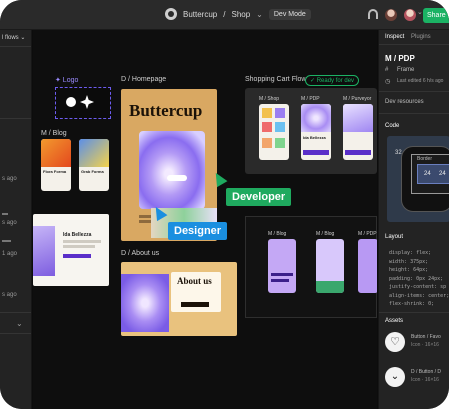  Describe the element at coordinates (316, 132) in the screenshot. I see `pdp-screen: Ida Bellezza` at that location.